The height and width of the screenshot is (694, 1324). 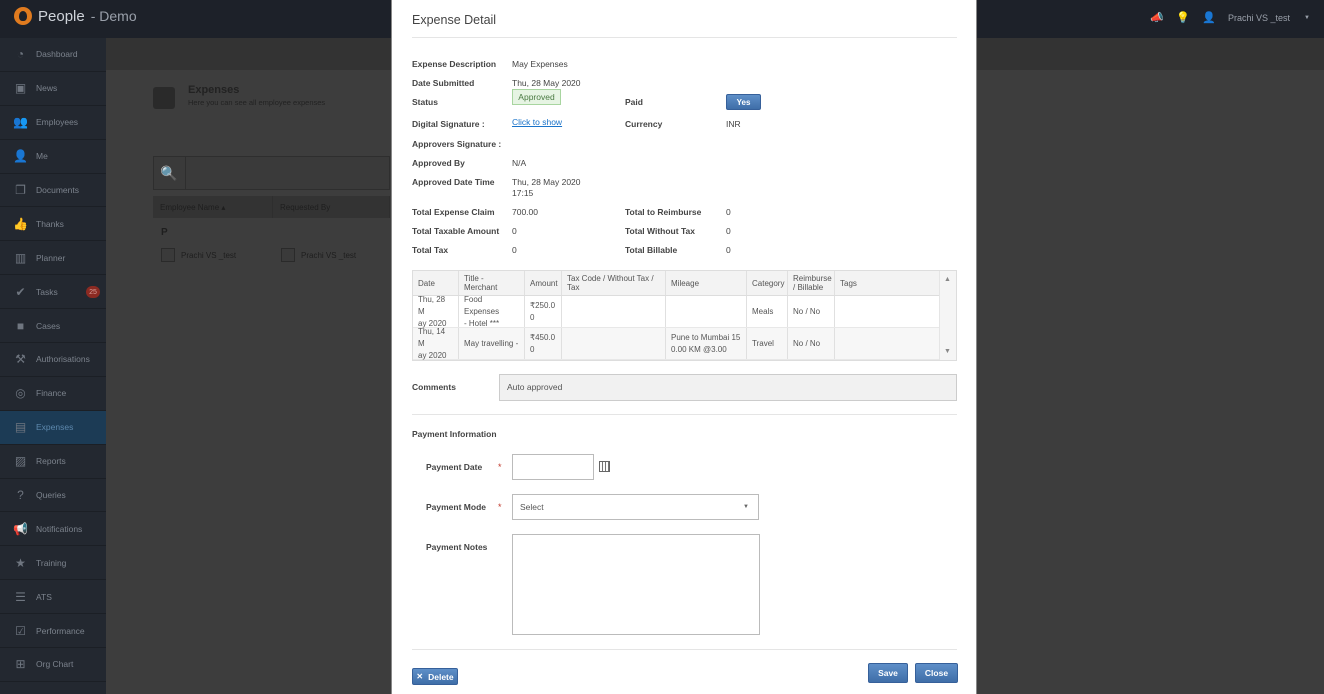 What do you see at coordinates (811, 311) in the screenshot?
I see `cell-reimburse-billable: No / No` at bounding box center [811, 311].